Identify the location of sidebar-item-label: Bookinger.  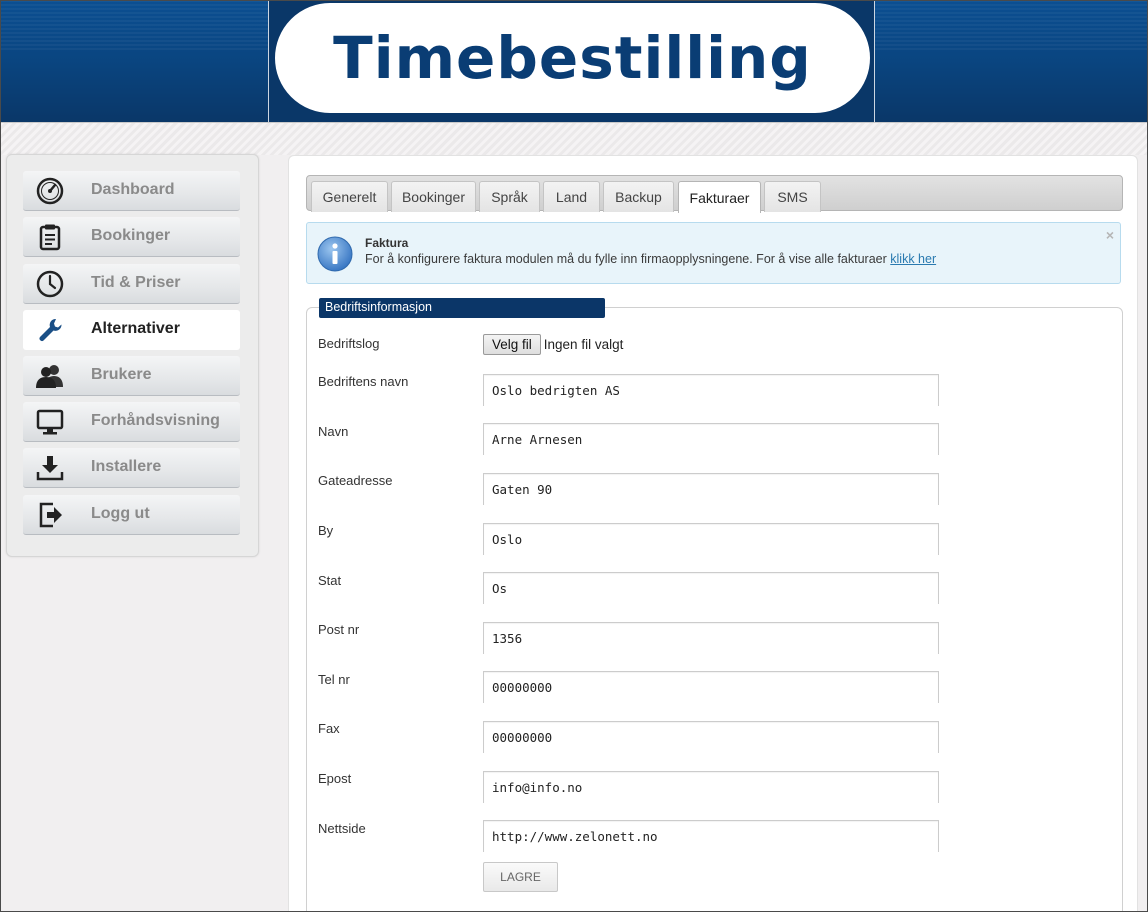
(131, 235).